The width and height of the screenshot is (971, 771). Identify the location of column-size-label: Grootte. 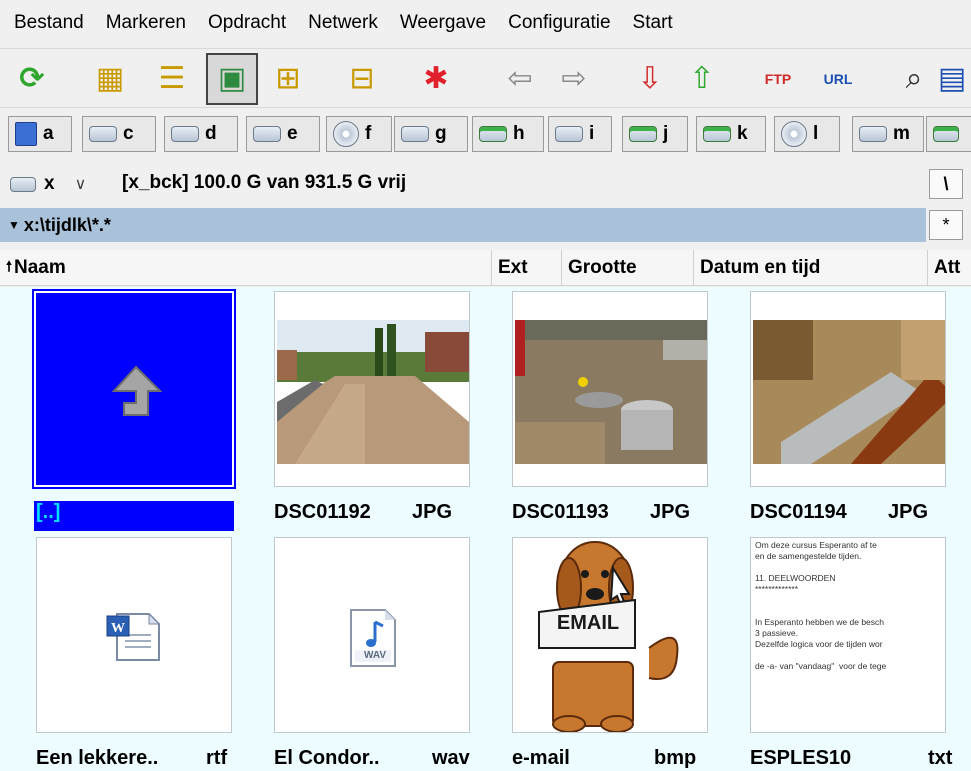
(602, 267).